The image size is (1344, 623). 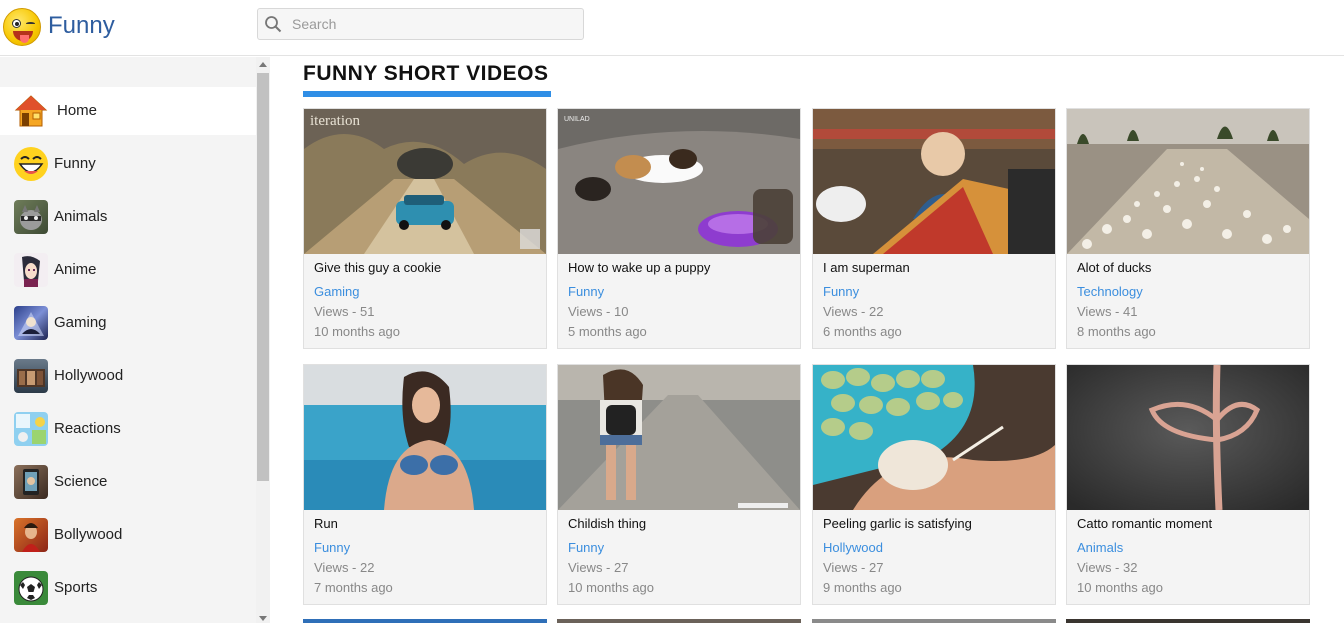 What do you see at coordinates (88, 534) in the screenshot?
I see `sidebar-item-label: Bollywood` at bounding box center [88, 534].